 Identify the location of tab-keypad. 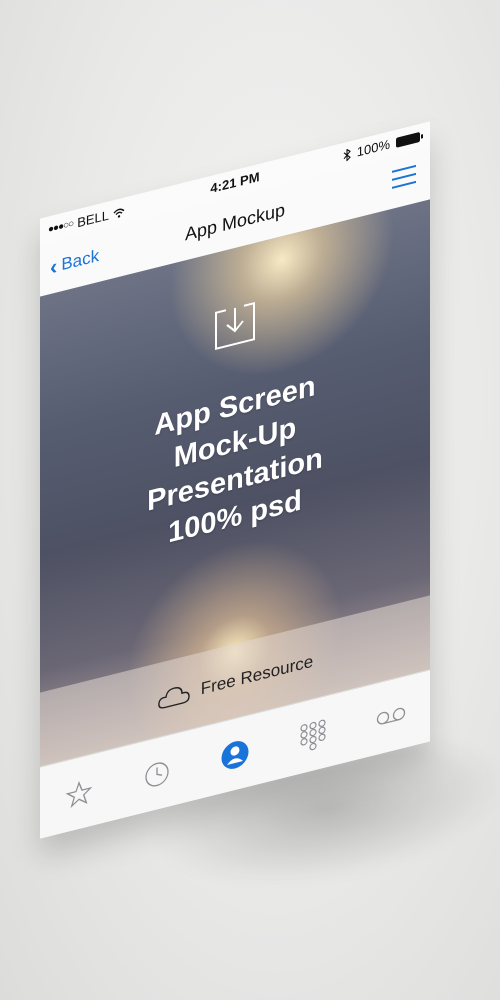
(313, 736).